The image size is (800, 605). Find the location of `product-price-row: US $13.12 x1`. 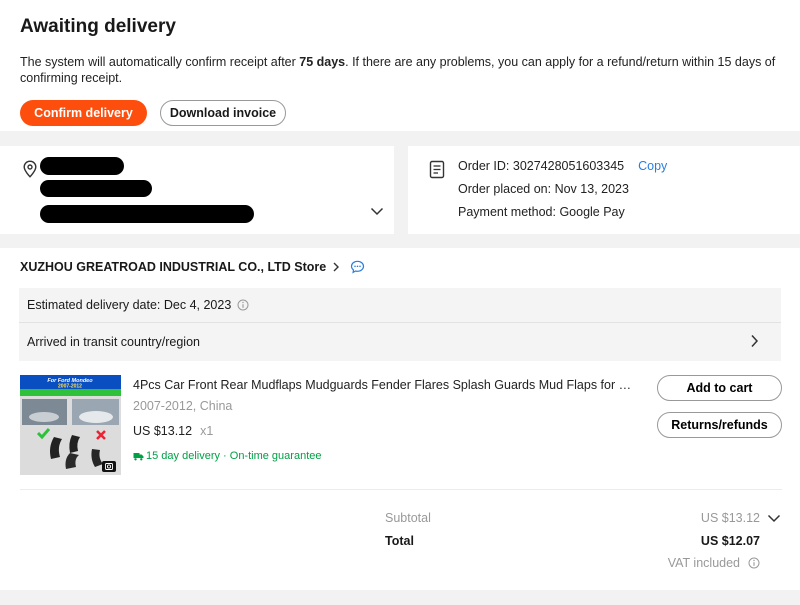

product-price-row: US $13.12 x1 is located at coordinates (173, 431).